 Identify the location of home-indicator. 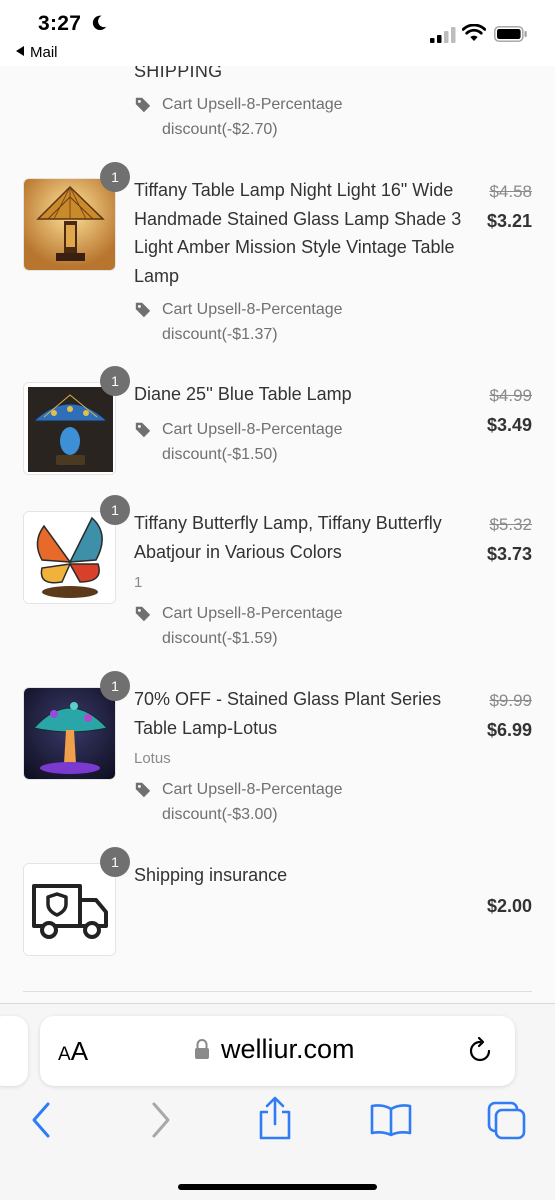
(277, 1187).